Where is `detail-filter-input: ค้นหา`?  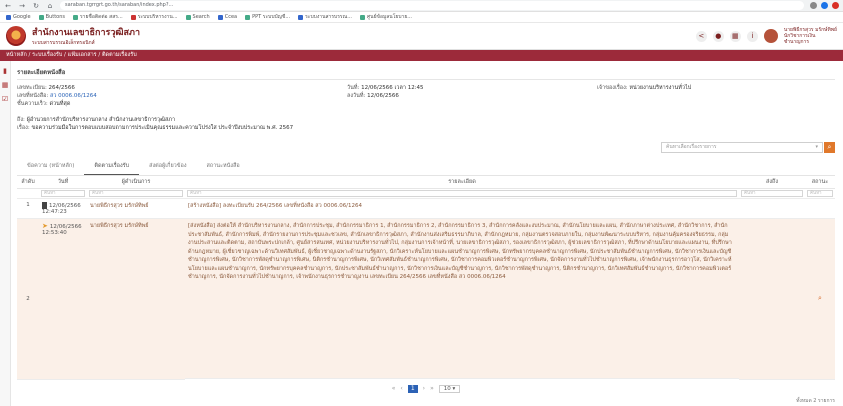 detail-filter-input: ค้นหา is located at coordinates (462, 193).